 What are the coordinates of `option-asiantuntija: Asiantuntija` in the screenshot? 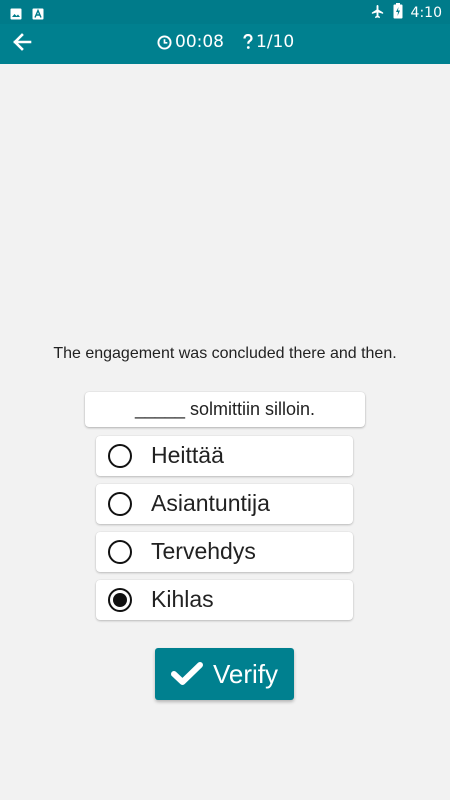 It's located at (224, 504).